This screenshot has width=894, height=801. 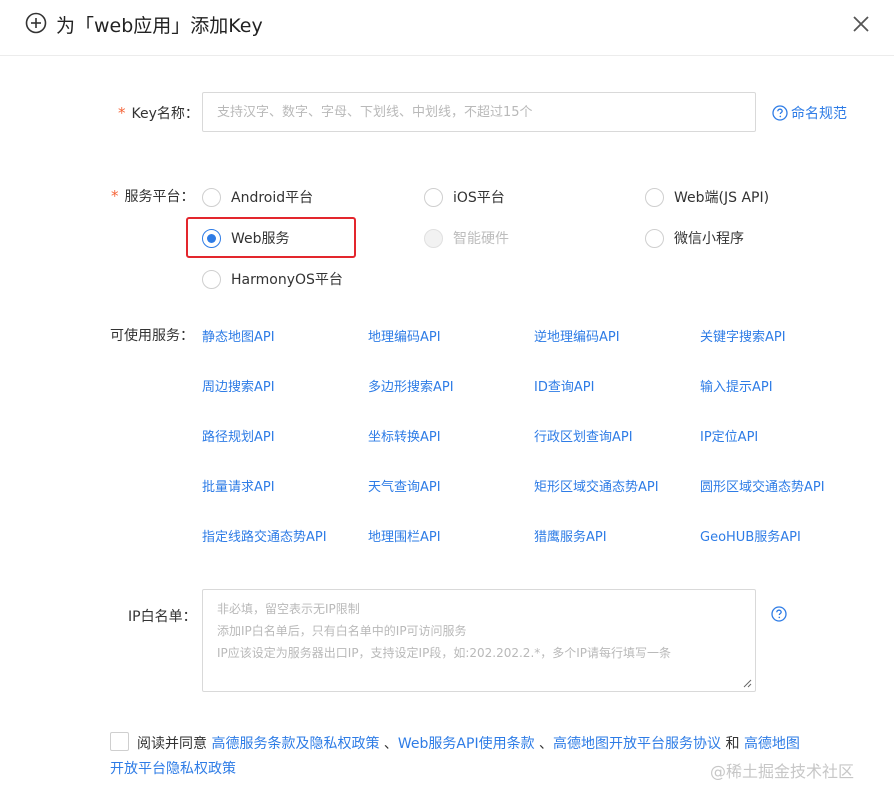 I want to click on services-label: 可使用服务：, so click(x=152, y=336).